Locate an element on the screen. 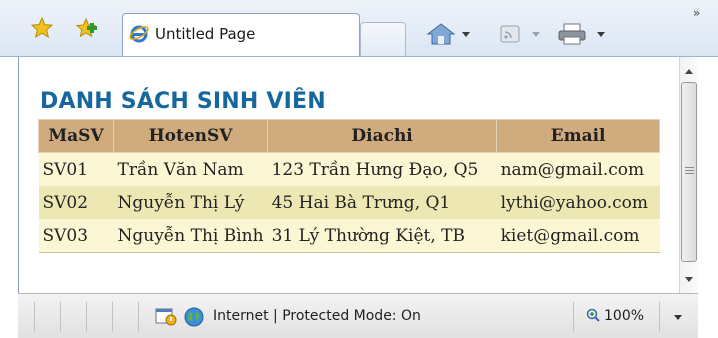  status-bar: Internet | Protected Mode: On 100% is located at coordinates (358, 315).